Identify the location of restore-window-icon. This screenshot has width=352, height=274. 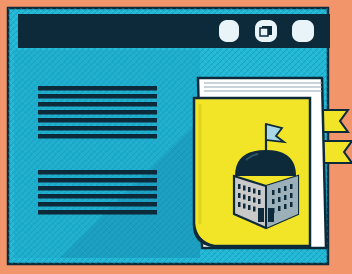
(266, 31).